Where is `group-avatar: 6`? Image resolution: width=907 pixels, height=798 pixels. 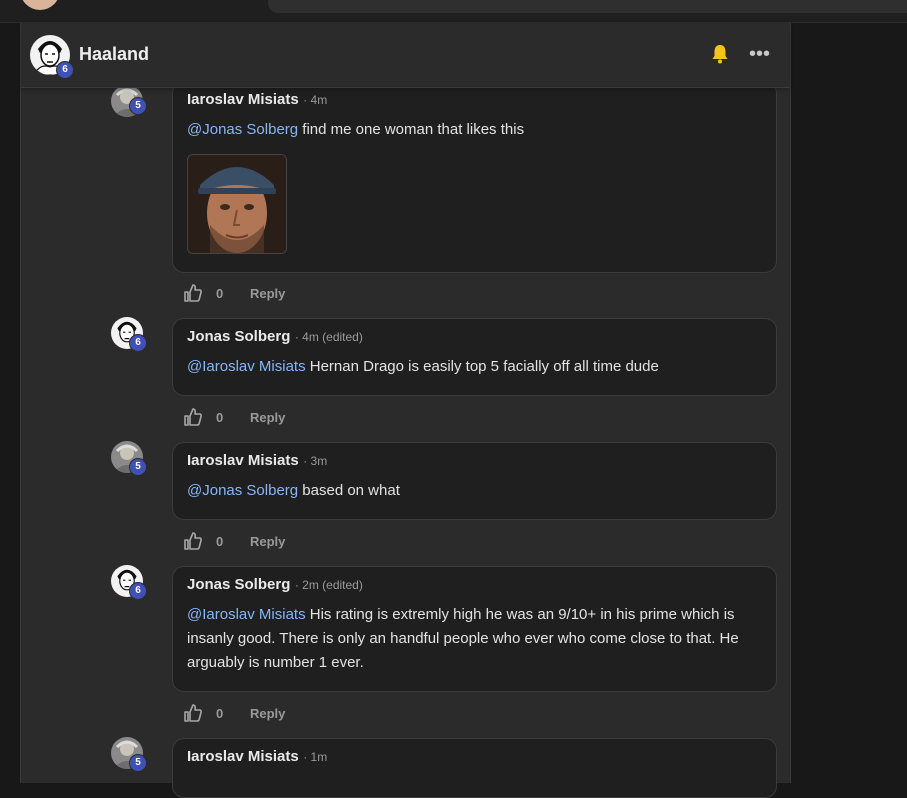
group-avatar: 6 is located at coordinates (52, 57).